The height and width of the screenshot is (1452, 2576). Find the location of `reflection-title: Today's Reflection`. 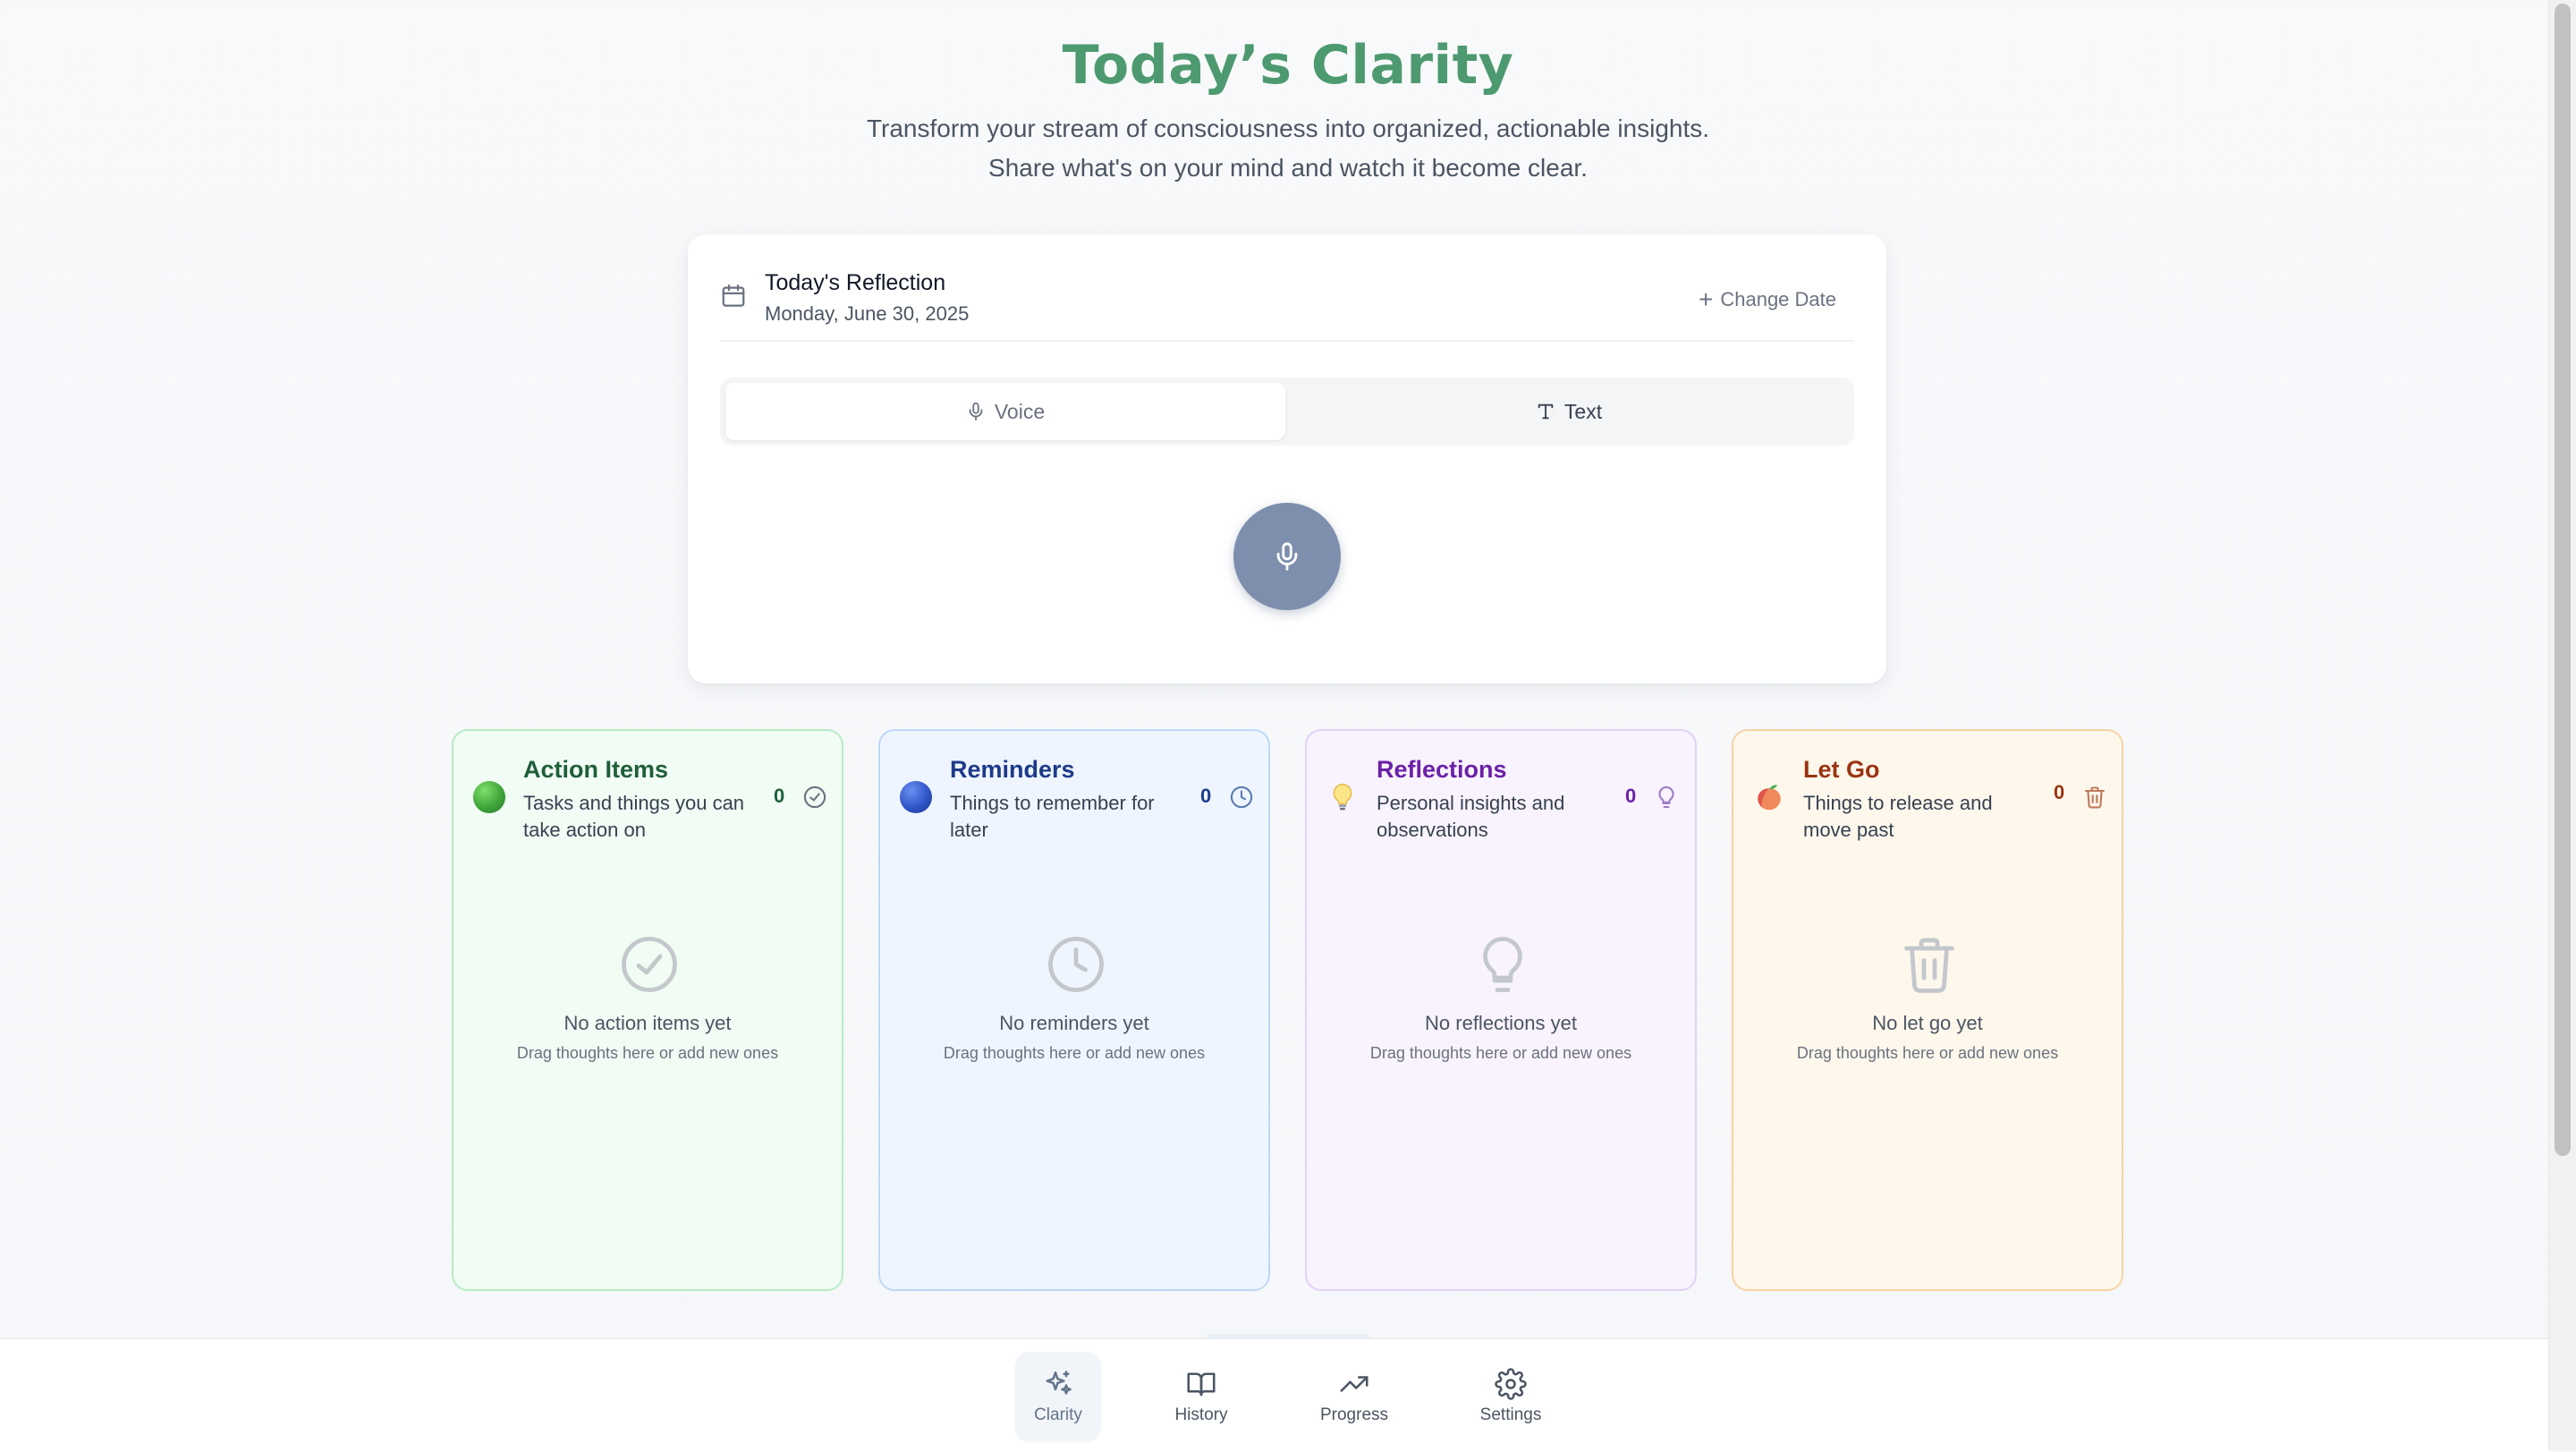

reflection-title: Today's Reflection is located at coordinates (855, 282).